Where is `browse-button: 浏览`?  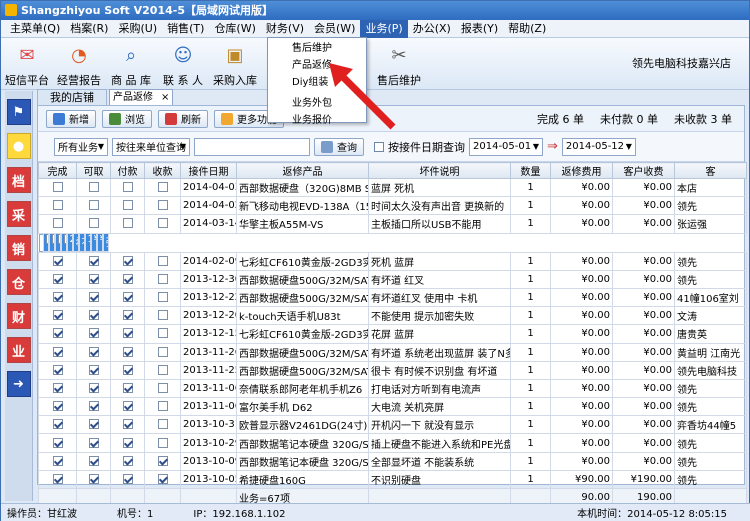
browse-button: 浏览 is located at coordinates (127, 118).